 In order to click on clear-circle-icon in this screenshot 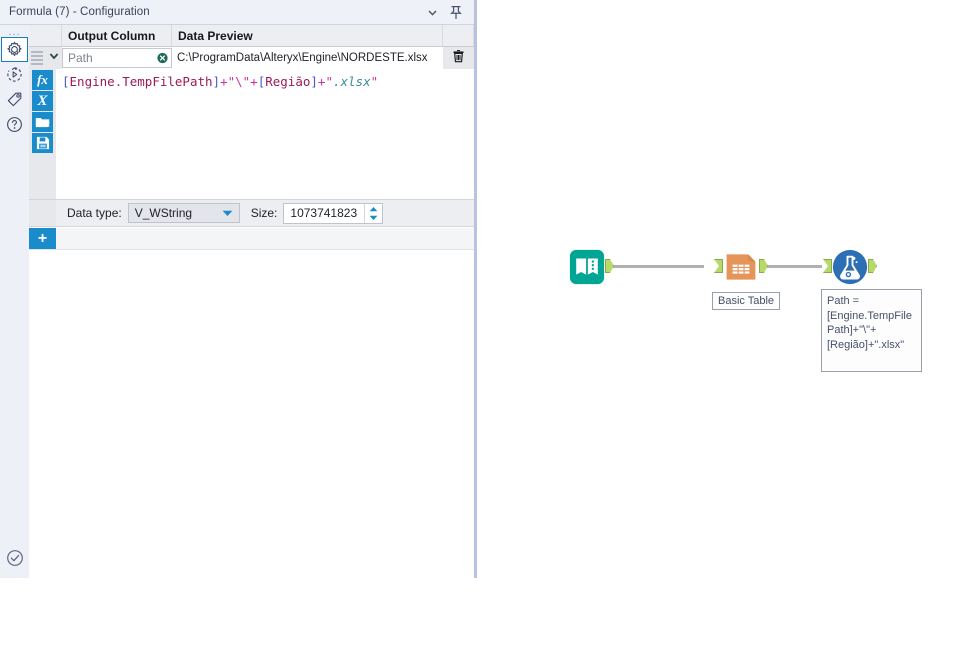, I will do `click(162, 58)`.